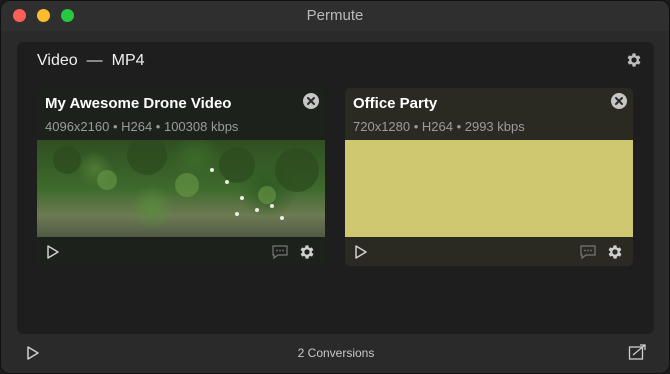 The image size is (670, 374). I want to click on export-icon, so click(638, 352).